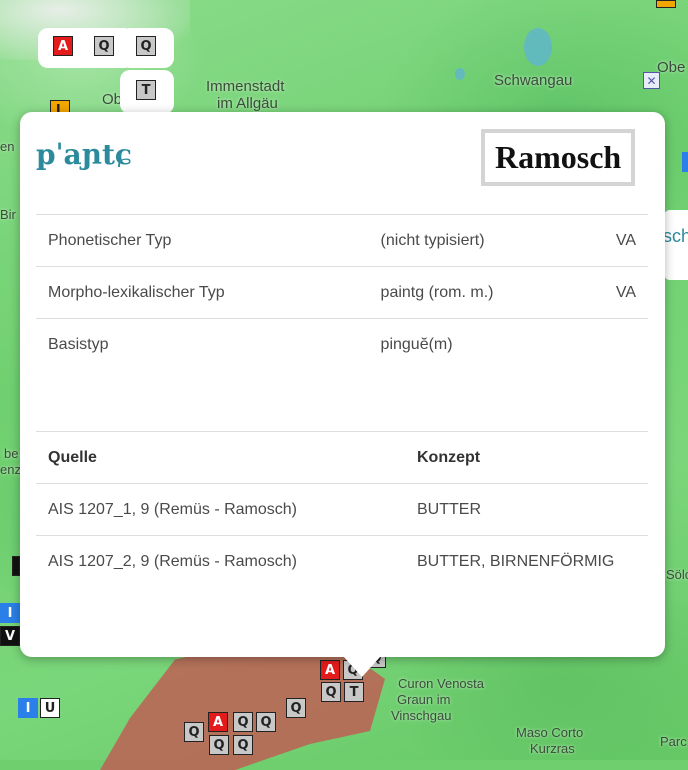 The image size is (688, 770). Describe the element at coordinates (421, 715) in the screenshot. I see `place-label: Vinschgau` at that location.